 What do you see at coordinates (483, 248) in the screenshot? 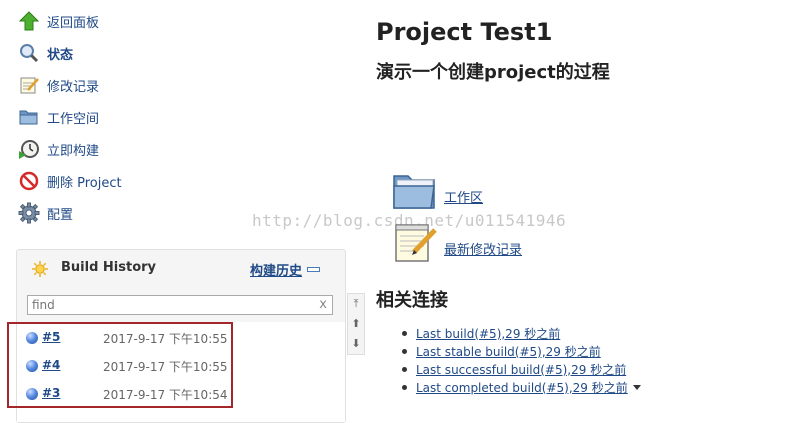
I see `recent-changes-link-label: 最新修改记录` at bounding box center [483, 248].